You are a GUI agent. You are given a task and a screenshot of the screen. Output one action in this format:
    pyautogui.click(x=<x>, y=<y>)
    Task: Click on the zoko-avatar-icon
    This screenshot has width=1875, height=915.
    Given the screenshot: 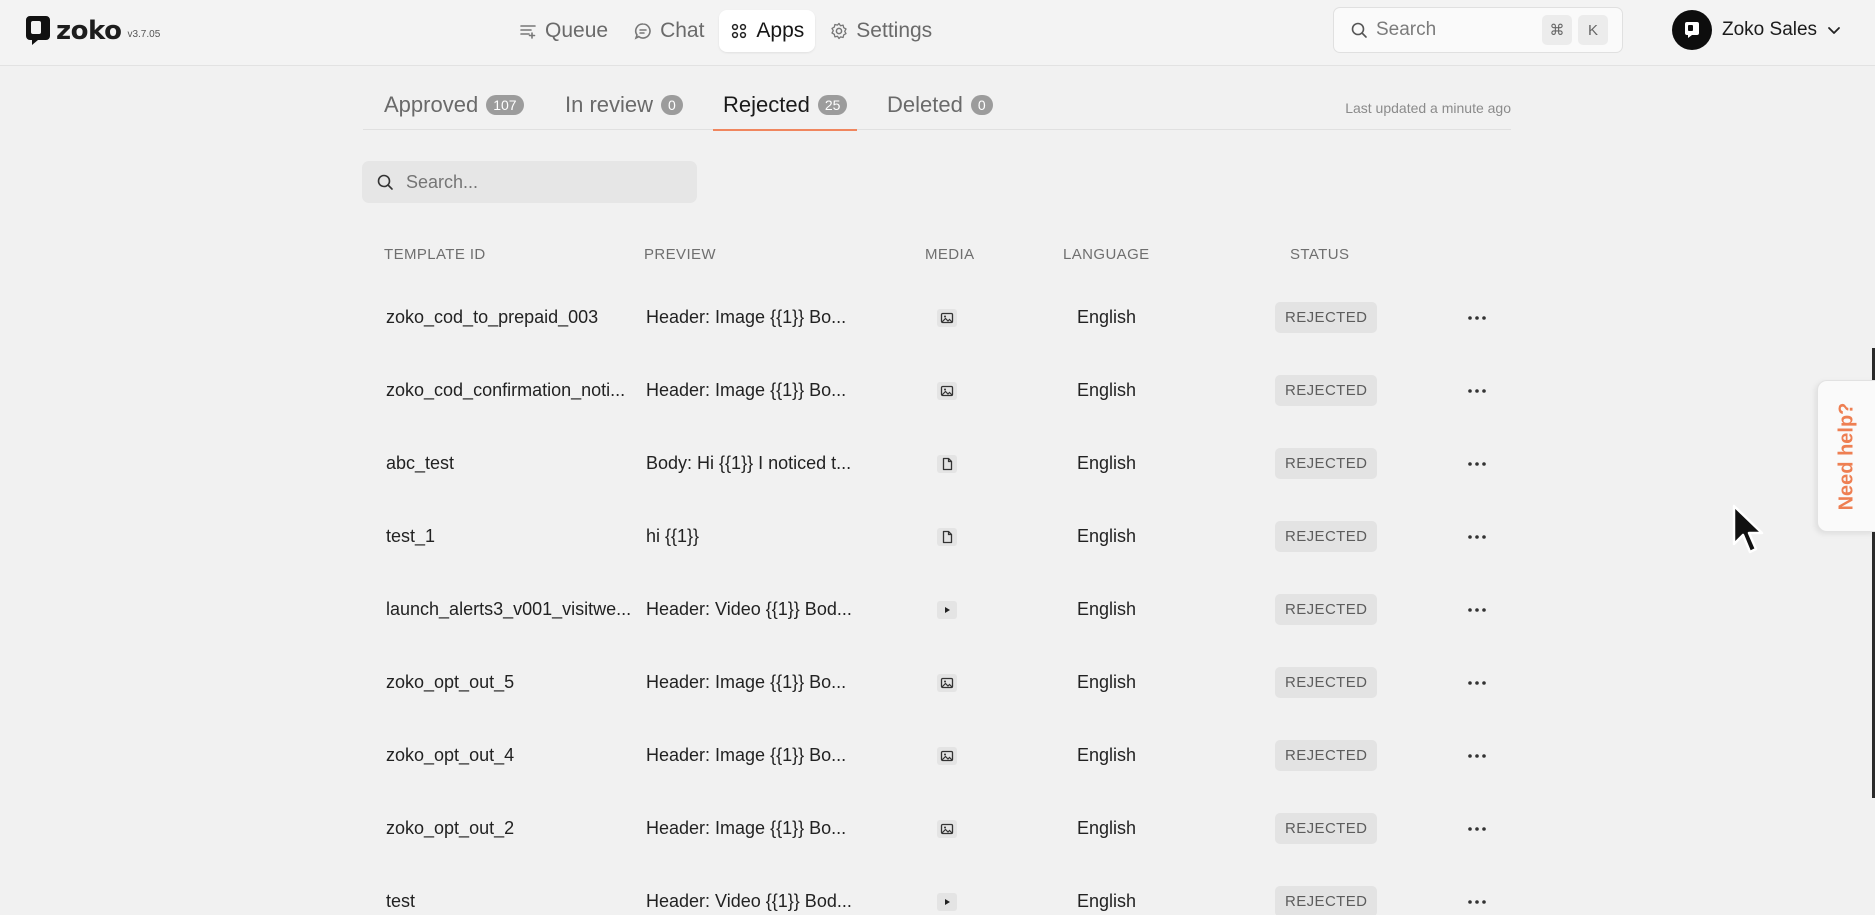 What is the action you would take?
    pyautogui.click(x=1692, y=30)
    